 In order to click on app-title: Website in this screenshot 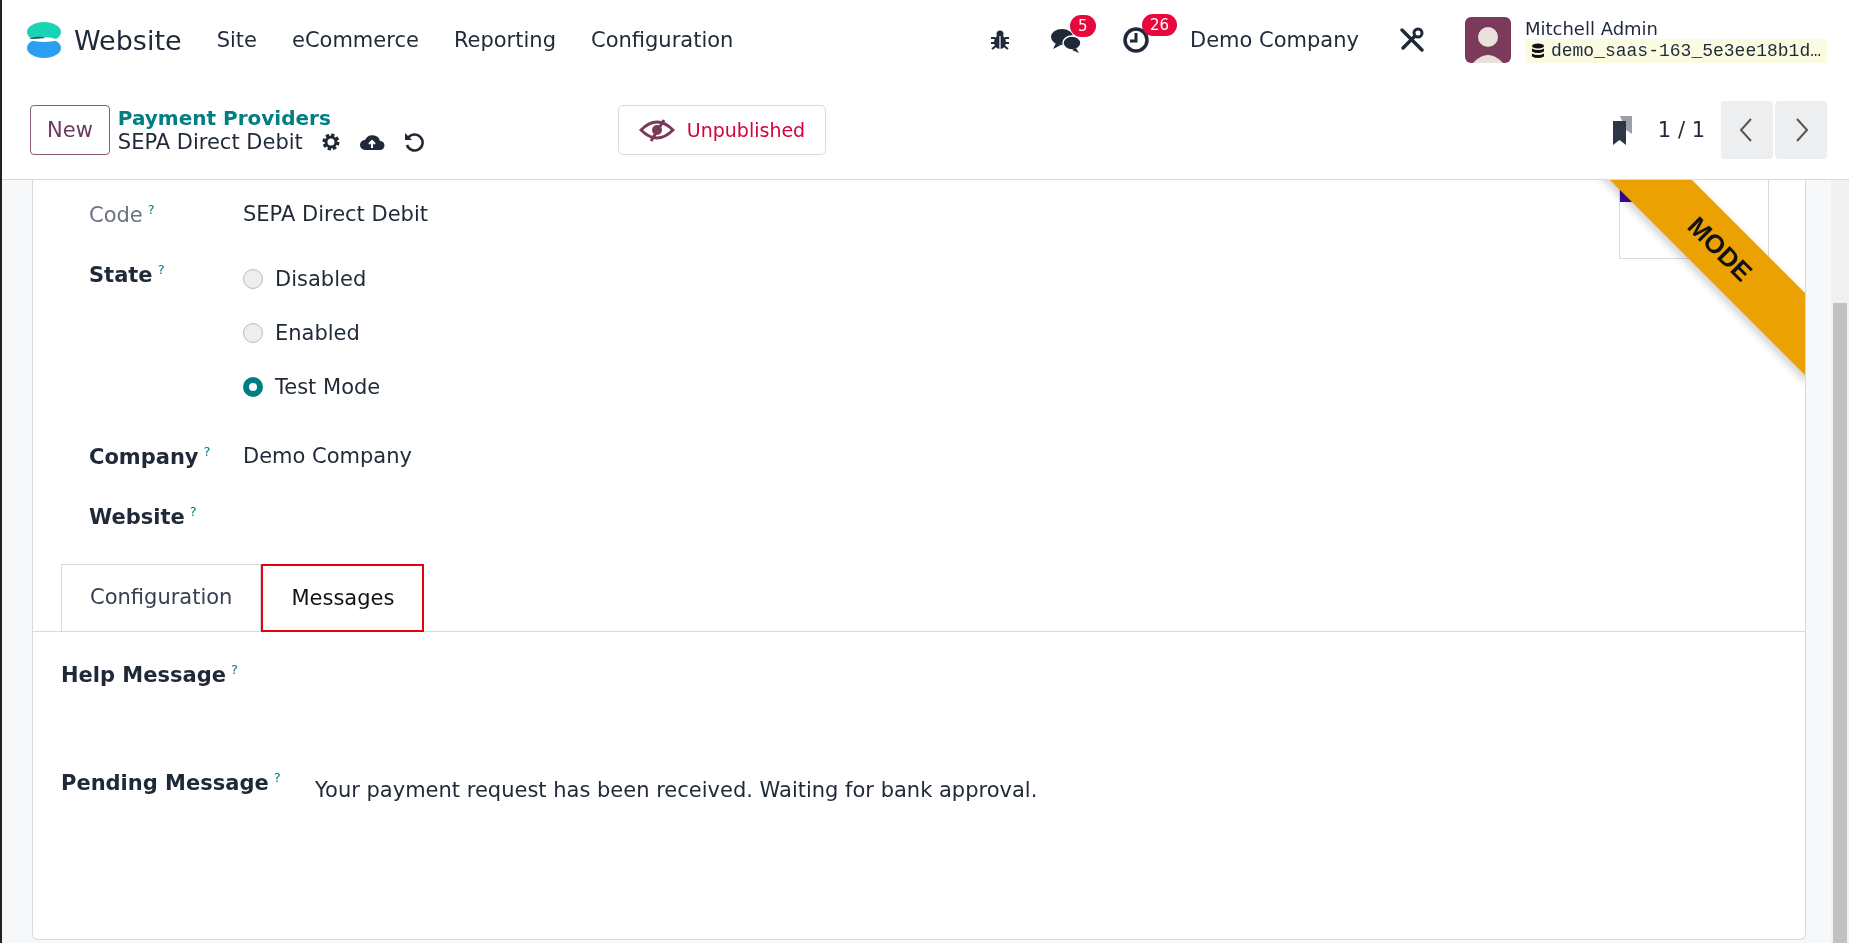, I will do `click(128, 40)`.